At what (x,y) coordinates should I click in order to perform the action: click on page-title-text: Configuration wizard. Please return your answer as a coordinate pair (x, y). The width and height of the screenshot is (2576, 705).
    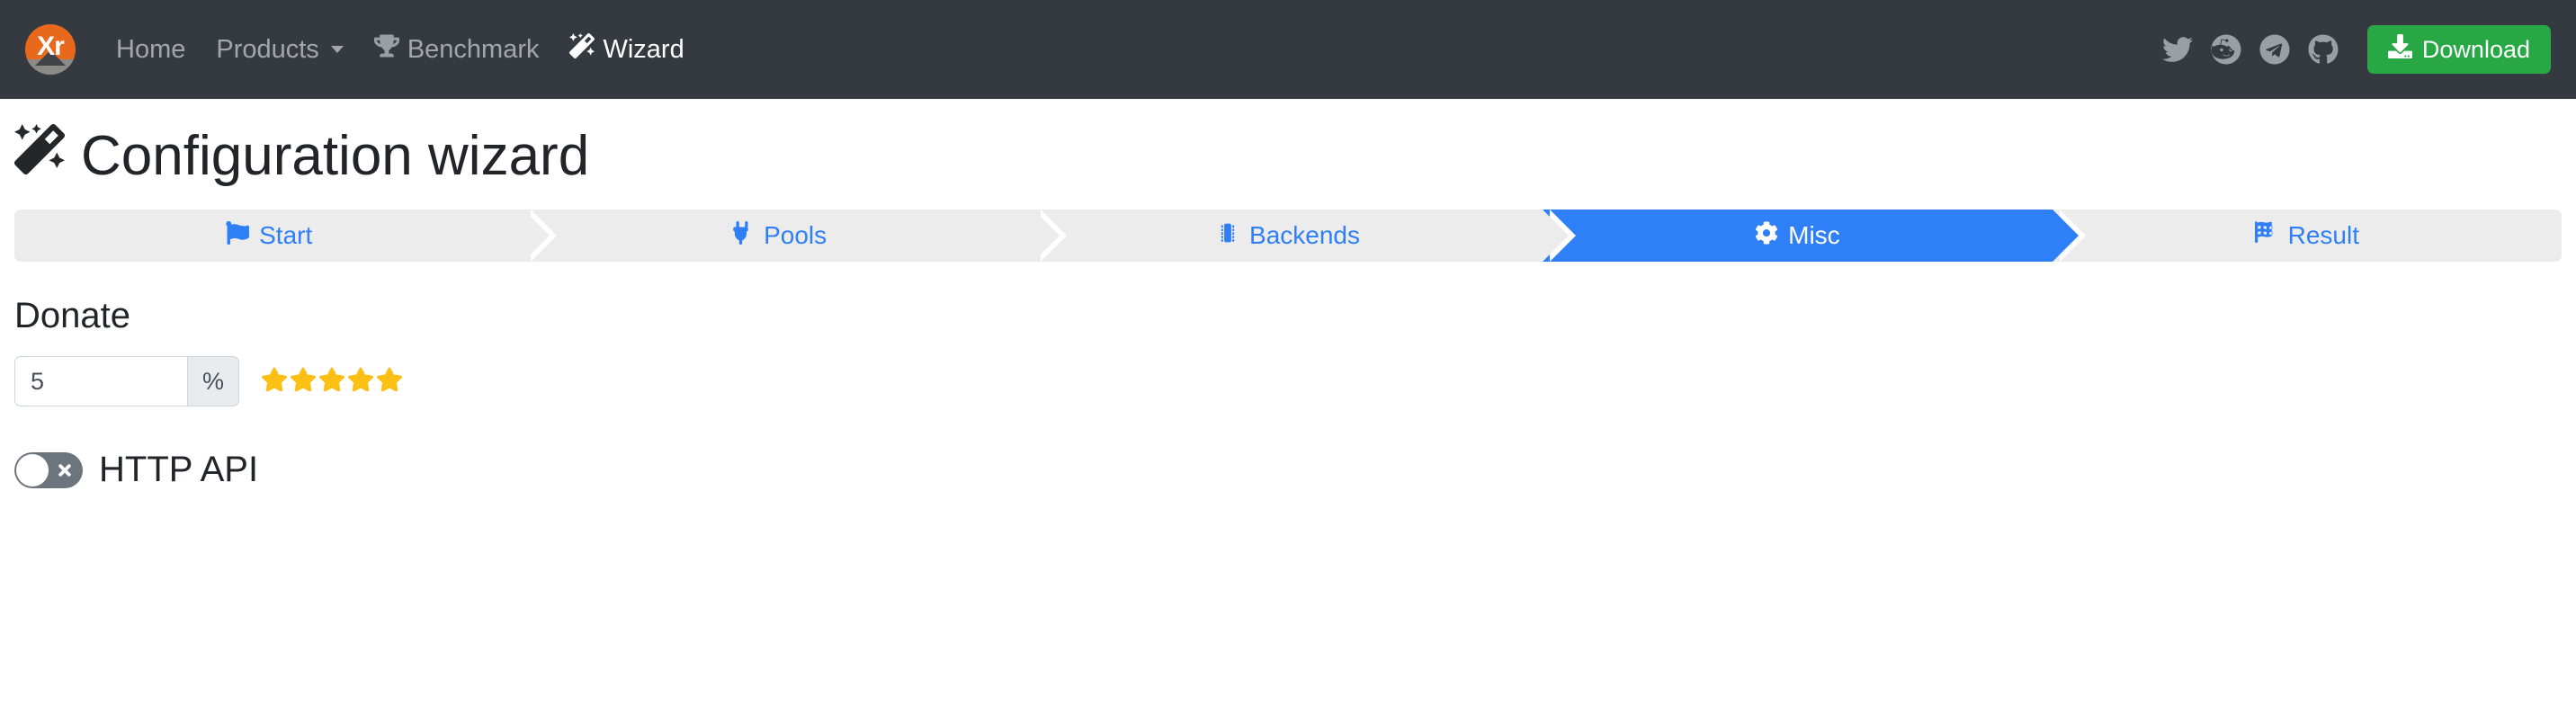
    Looking at the image, I should click on (335, 156).